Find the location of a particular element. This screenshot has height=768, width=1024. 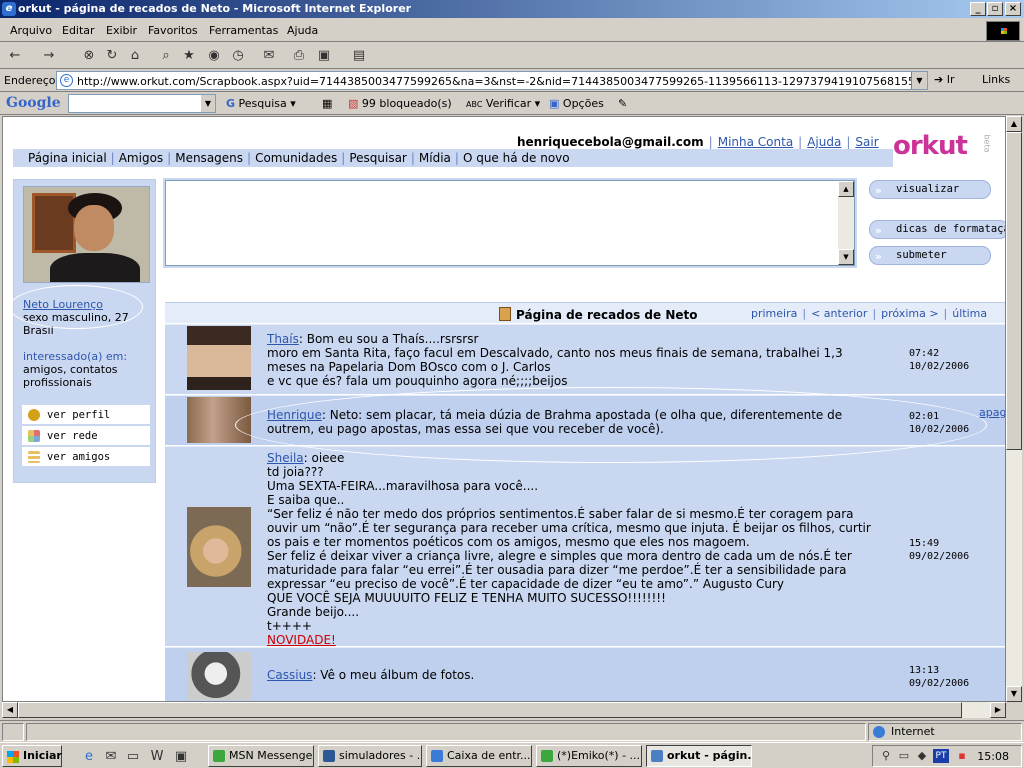

formatting-tips-button: » dicas de formatação is located at coordinates (937, 229).